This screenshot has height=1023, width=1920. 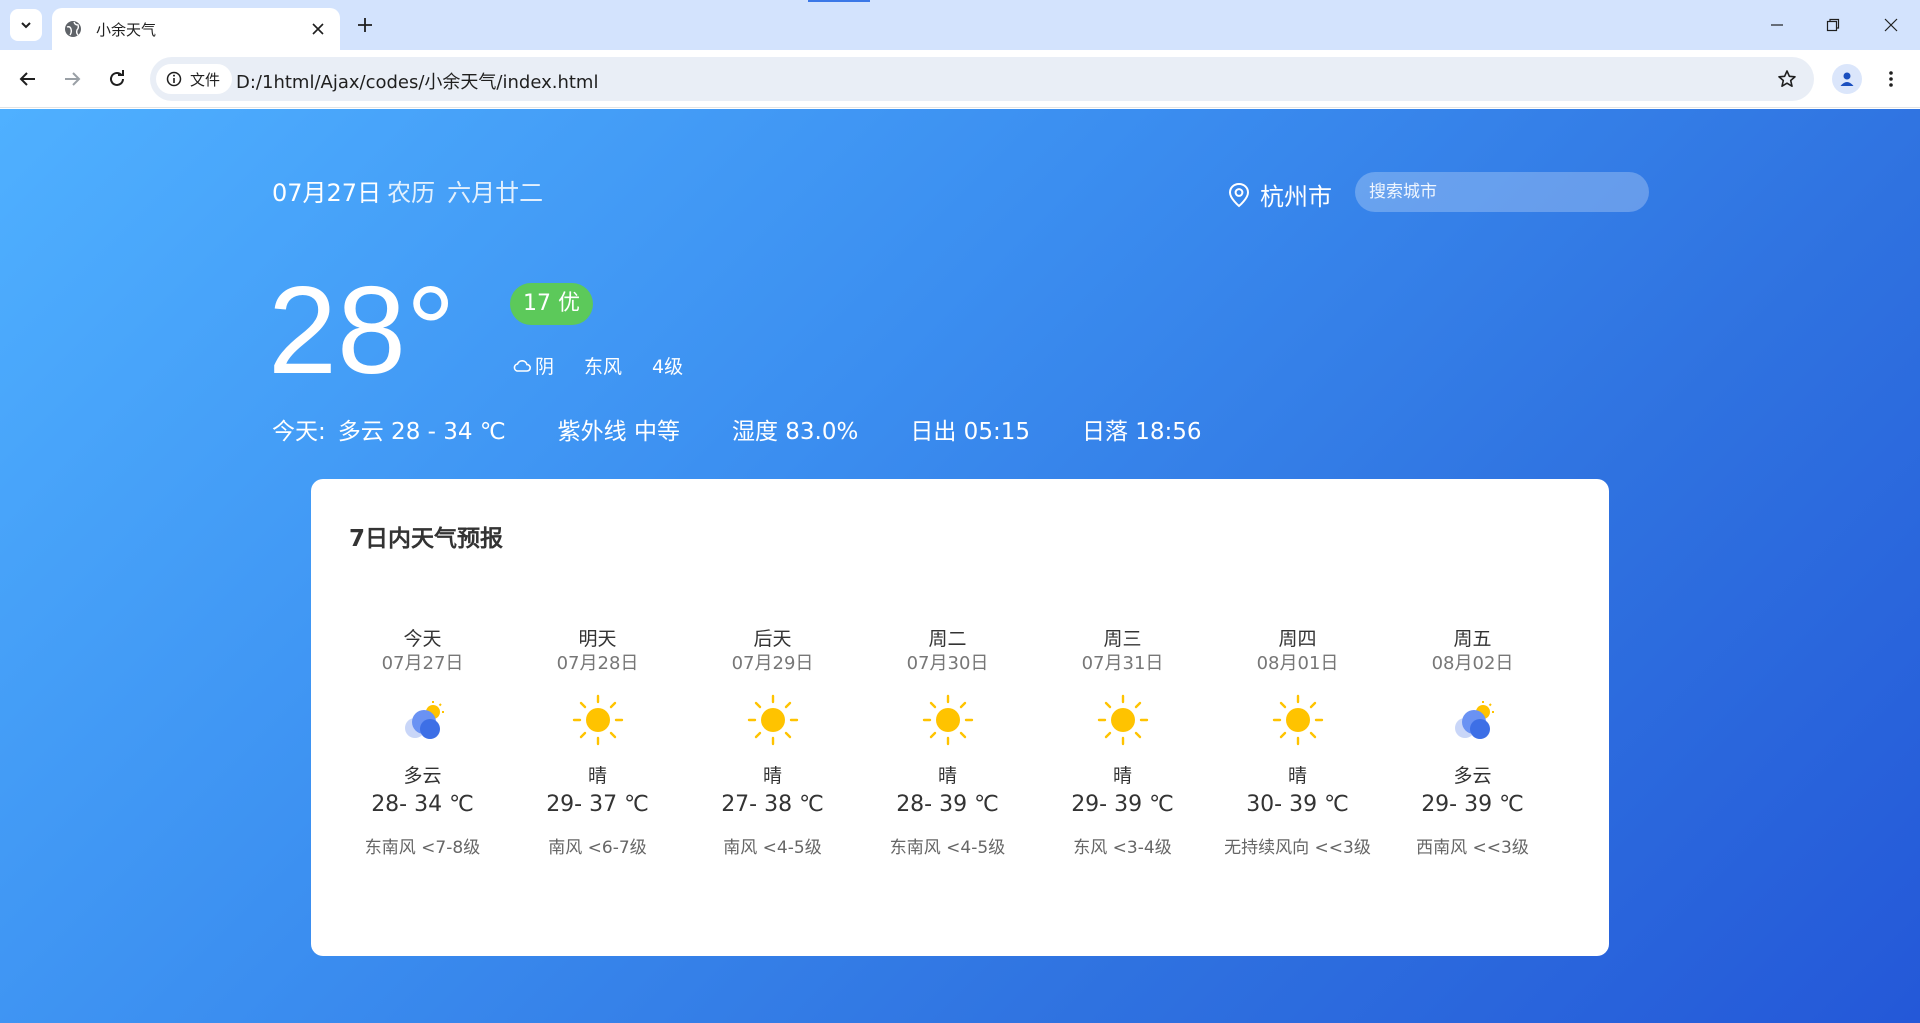 What do you see at coordinates (772, 663) in the screenshot?
I see `day-date: 07月29日` at bounding box center [772, 663].